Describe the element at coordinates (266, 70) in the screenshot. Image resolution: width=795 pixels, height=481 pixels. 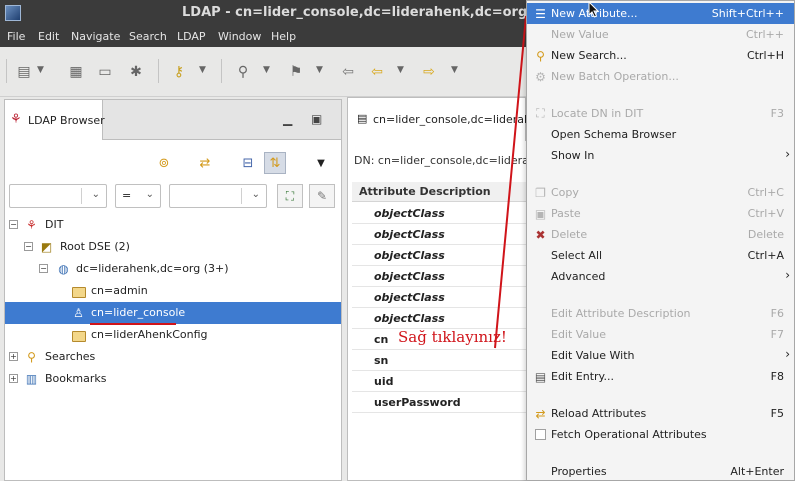
I see `search-dropdown: ▼` at that location.